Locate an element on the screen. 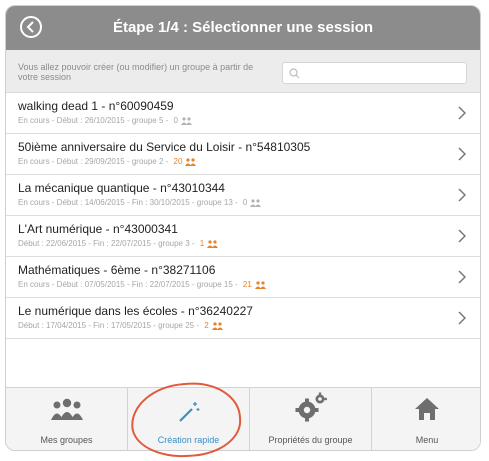 This screenshot has height=461, width=489. participant-count: 20 is located at coordinates (178, 161).